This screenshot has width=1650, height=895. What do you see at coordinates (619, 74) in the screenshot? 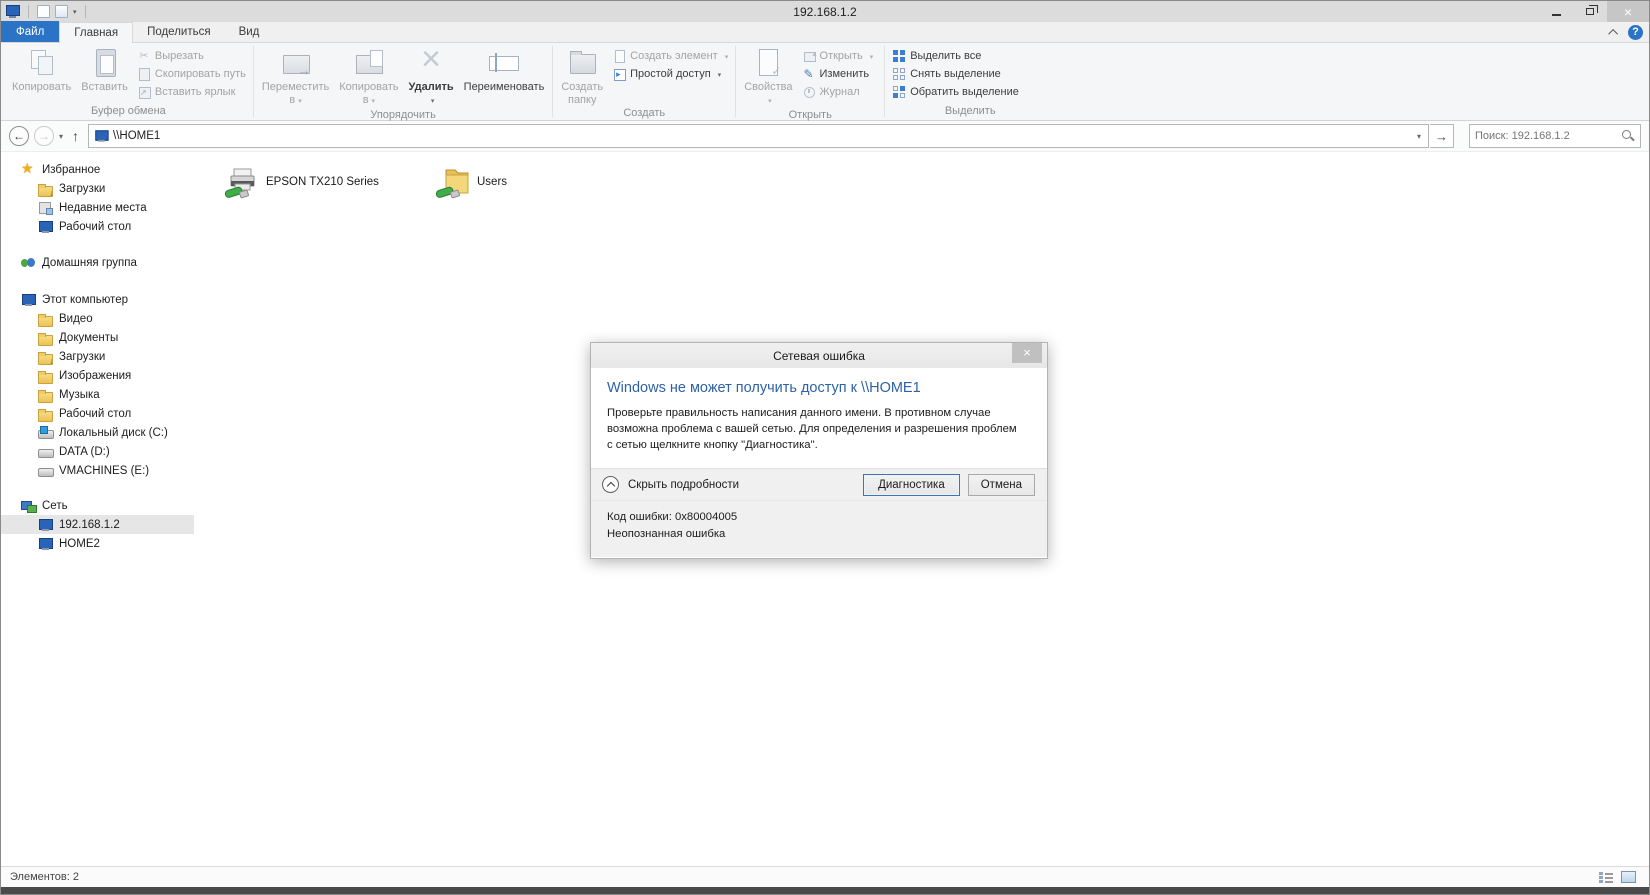
I see `easy-access-icon` at bounding box center [619, 74].